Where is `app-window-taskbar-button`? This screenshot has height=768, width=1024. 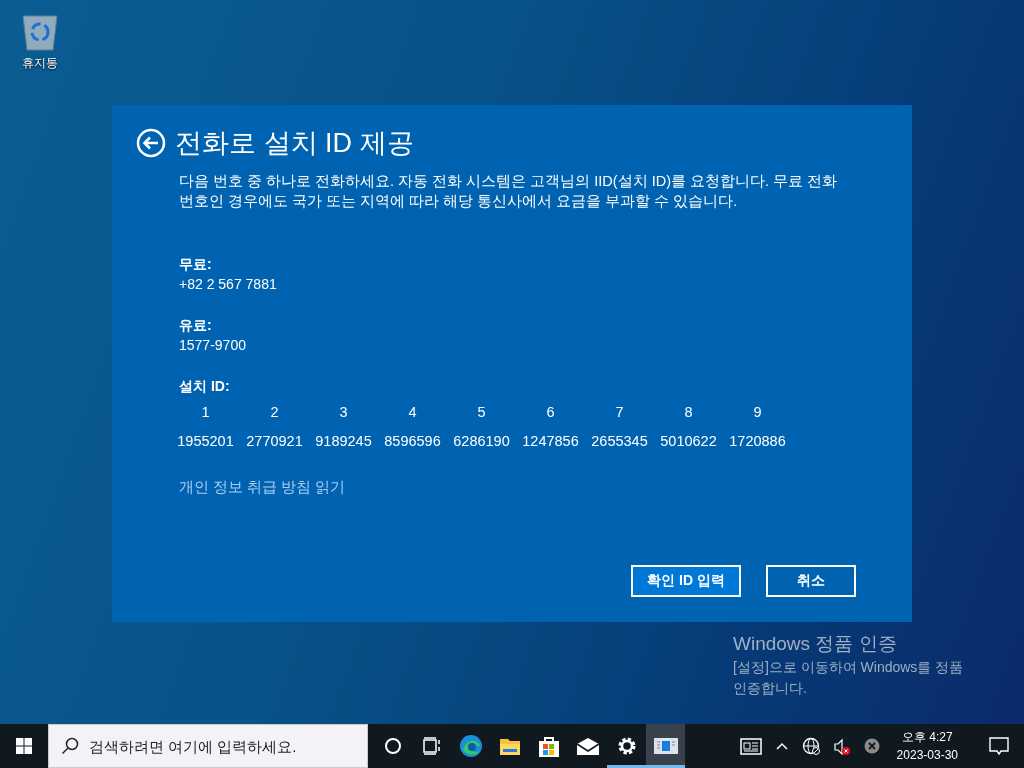
app-window-taskbar-button is located at coordinates (665, 746).